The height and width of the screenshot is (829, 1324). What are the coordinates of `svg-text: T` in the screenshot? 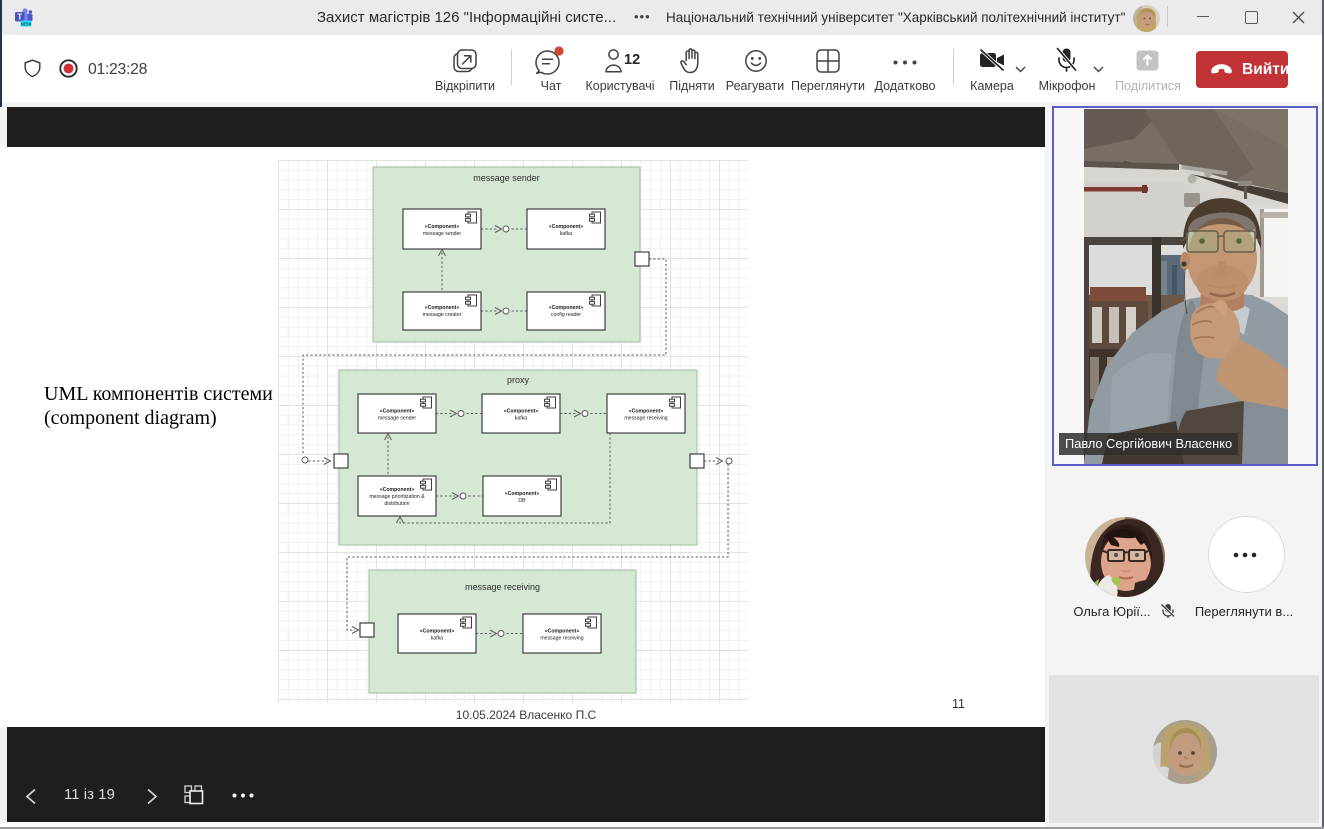 It's located at (19, 17).